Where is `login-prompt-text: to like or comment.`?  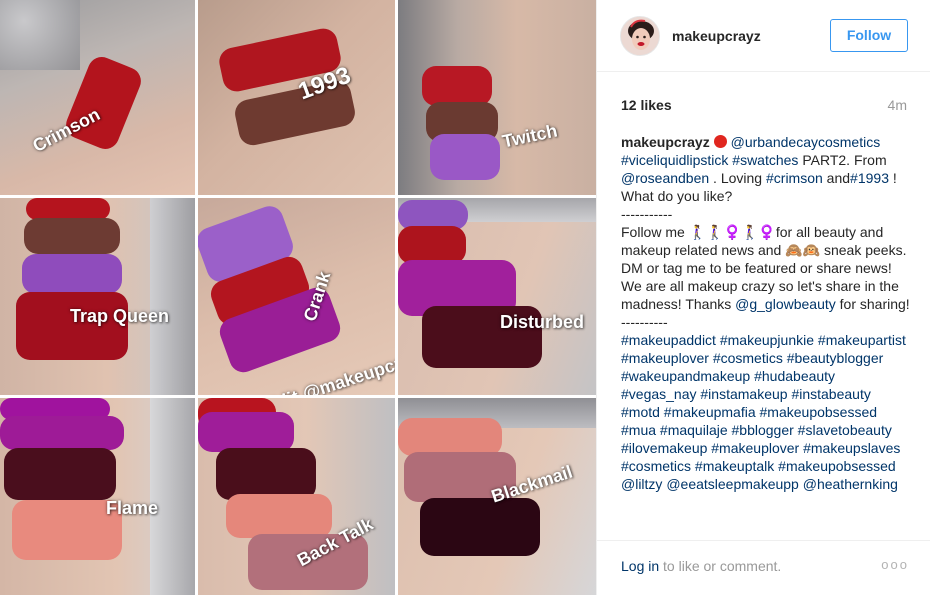 login-prompt-text: to like or comment. is located at coordinates (720, 566).